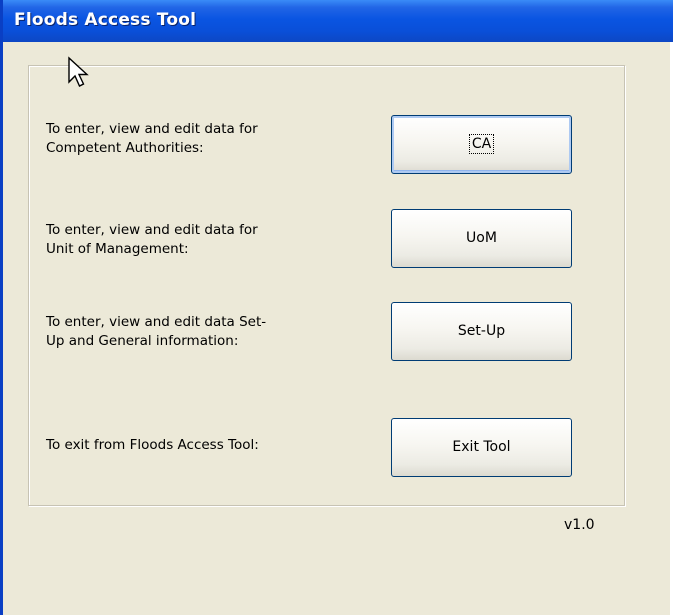 The height and width of the screenshot is (615, 685). What do you see at coordinates (105, 20) in the screenshot?
I see `window-title: Floods Access Tool` at bounding box center [105, 20].